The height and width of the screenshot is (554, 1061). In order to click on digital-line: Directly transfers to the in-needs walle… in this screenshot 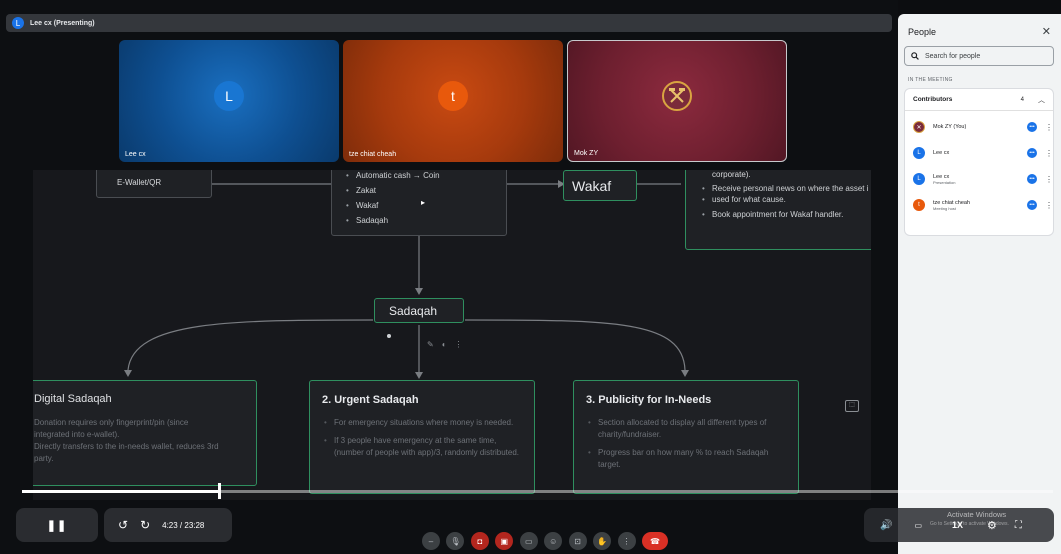, I will do `click(126, 446)`.